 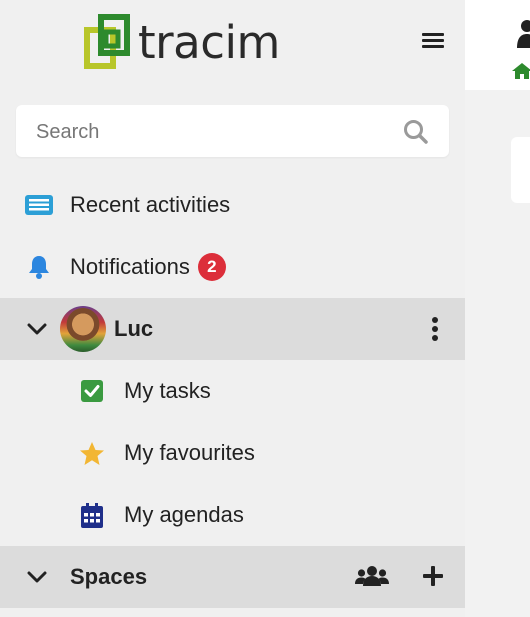 I want to click on recent-activities-label: Recent activities, so click(x=150, y=204).